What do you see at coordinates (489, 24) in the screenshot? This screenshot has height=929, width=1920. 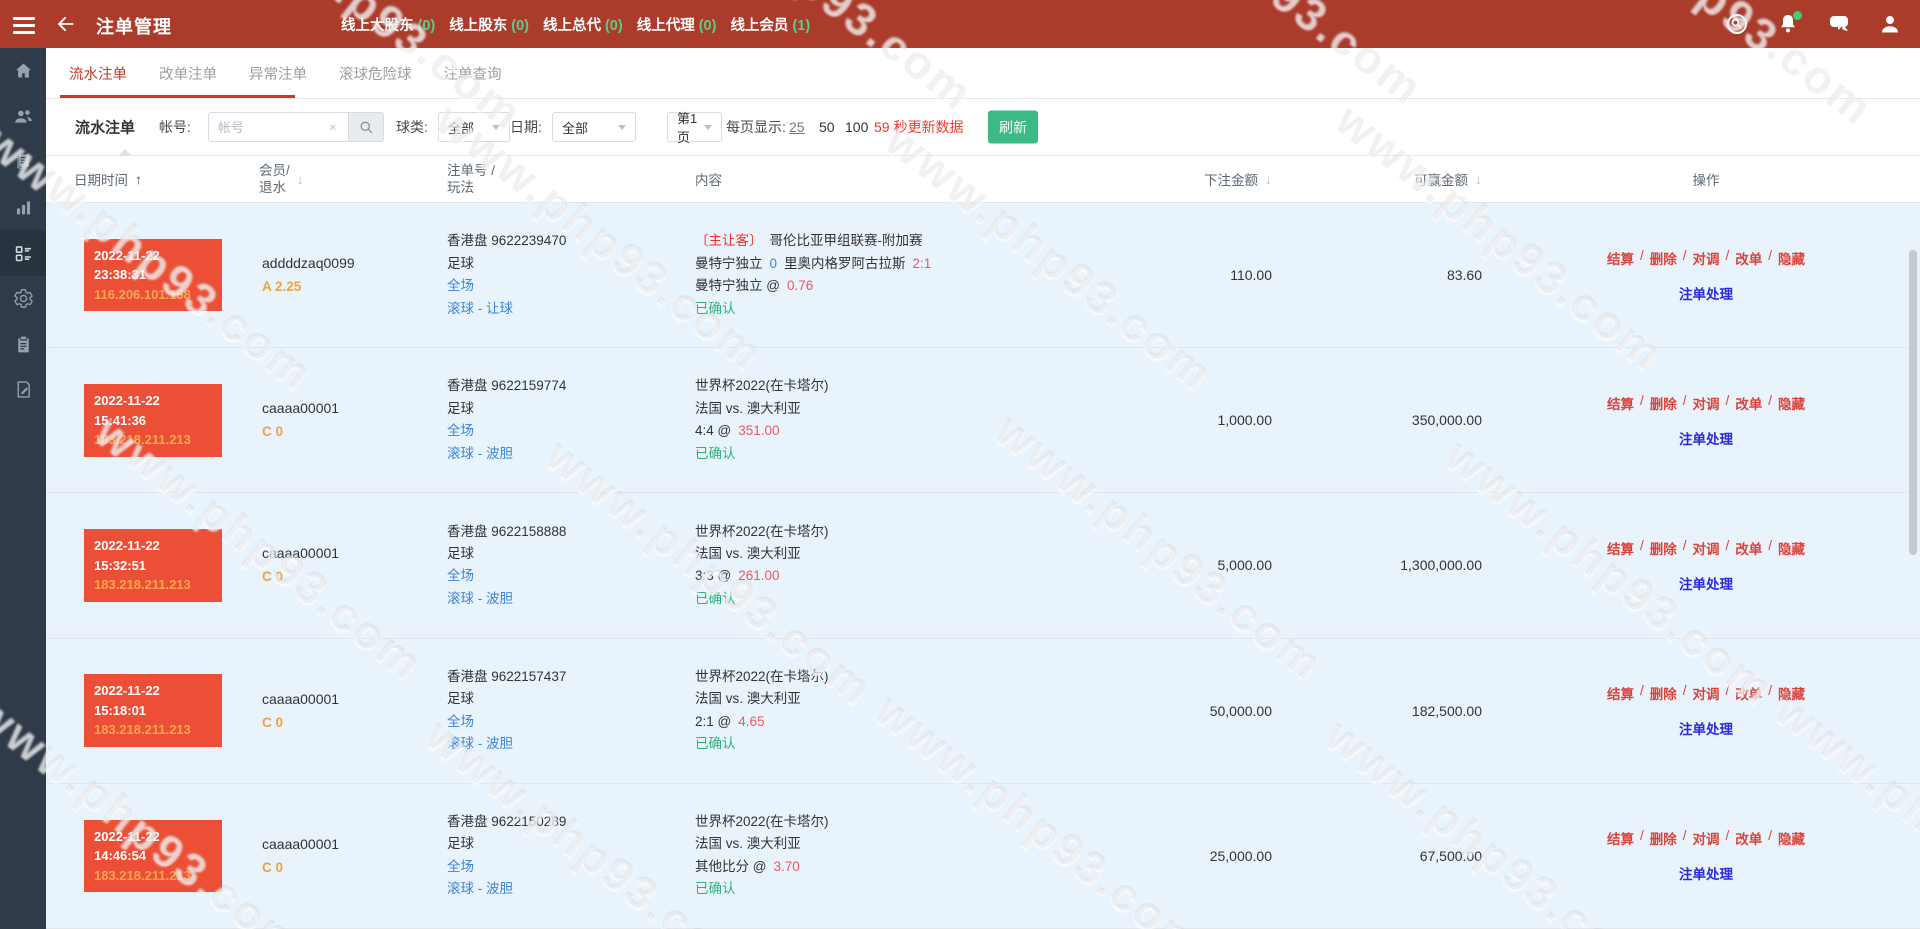 I see `nav-online-shareholder: 线上股东 (0)` at bounding box center [489, 24].